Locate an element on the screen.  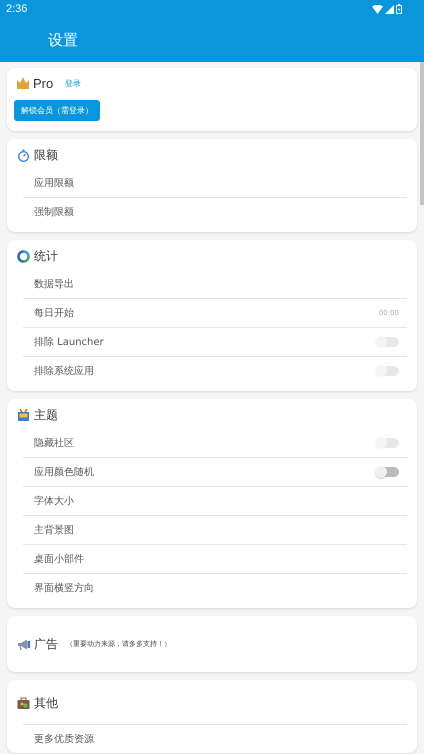
section-title: 广告 is located at coordinates (46, 644).